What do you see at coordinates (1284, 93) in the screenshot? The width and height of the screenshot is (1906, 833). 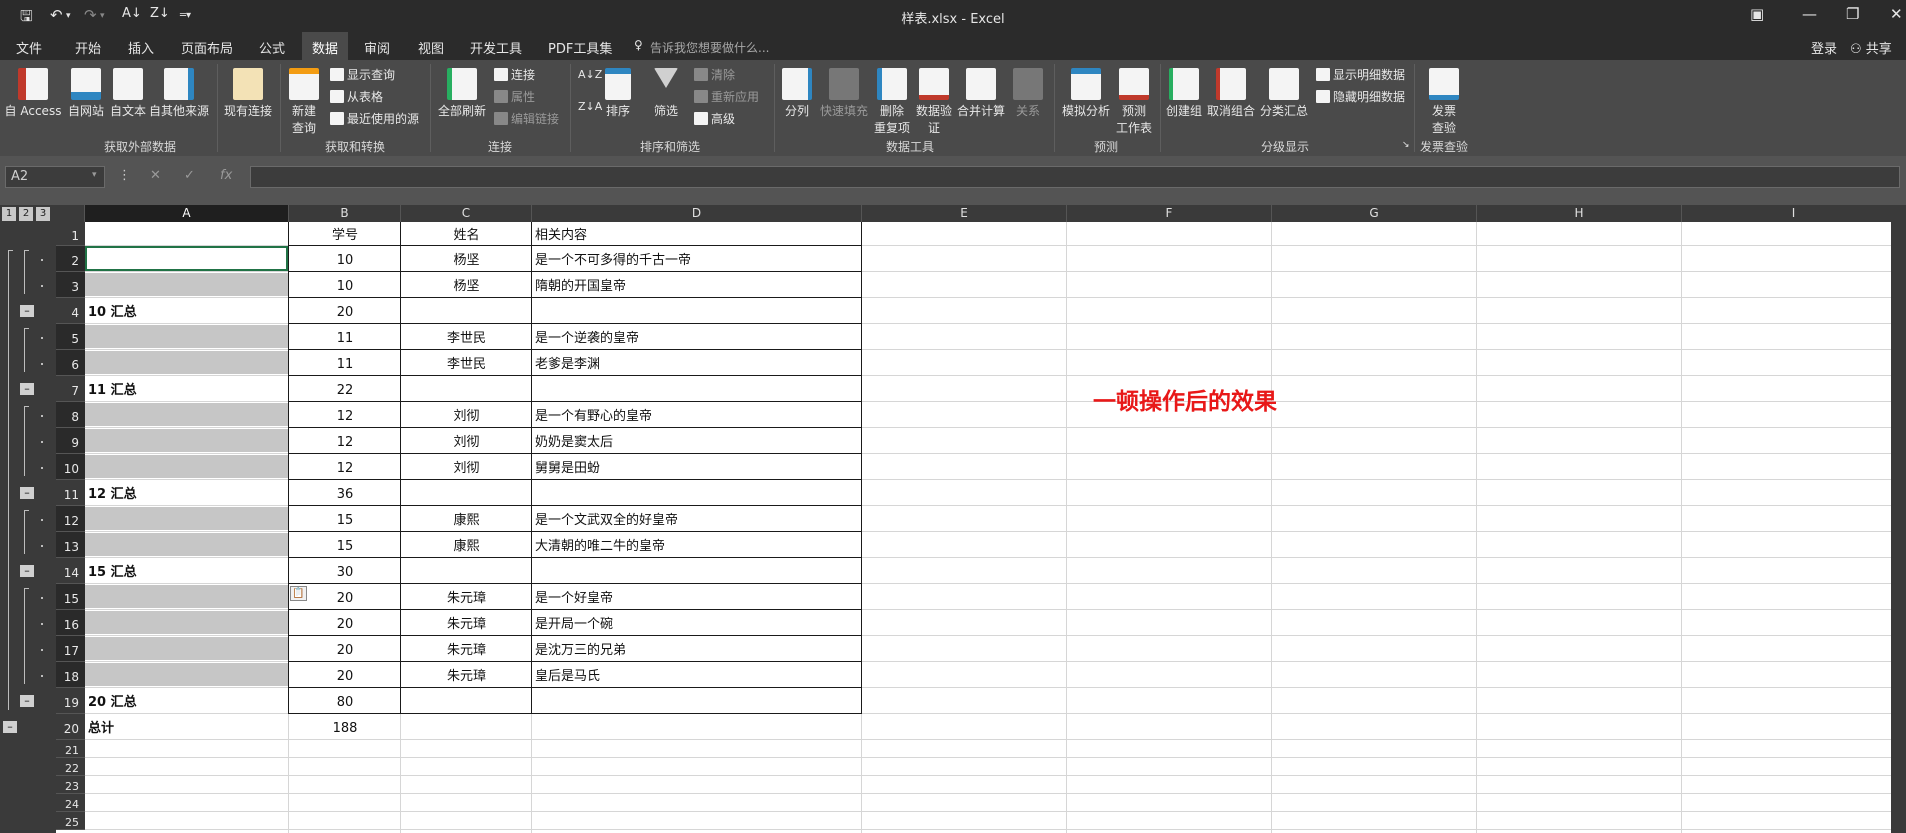 I see `subtotal-button: 分类汇总` at bounding box center [1284, 93].